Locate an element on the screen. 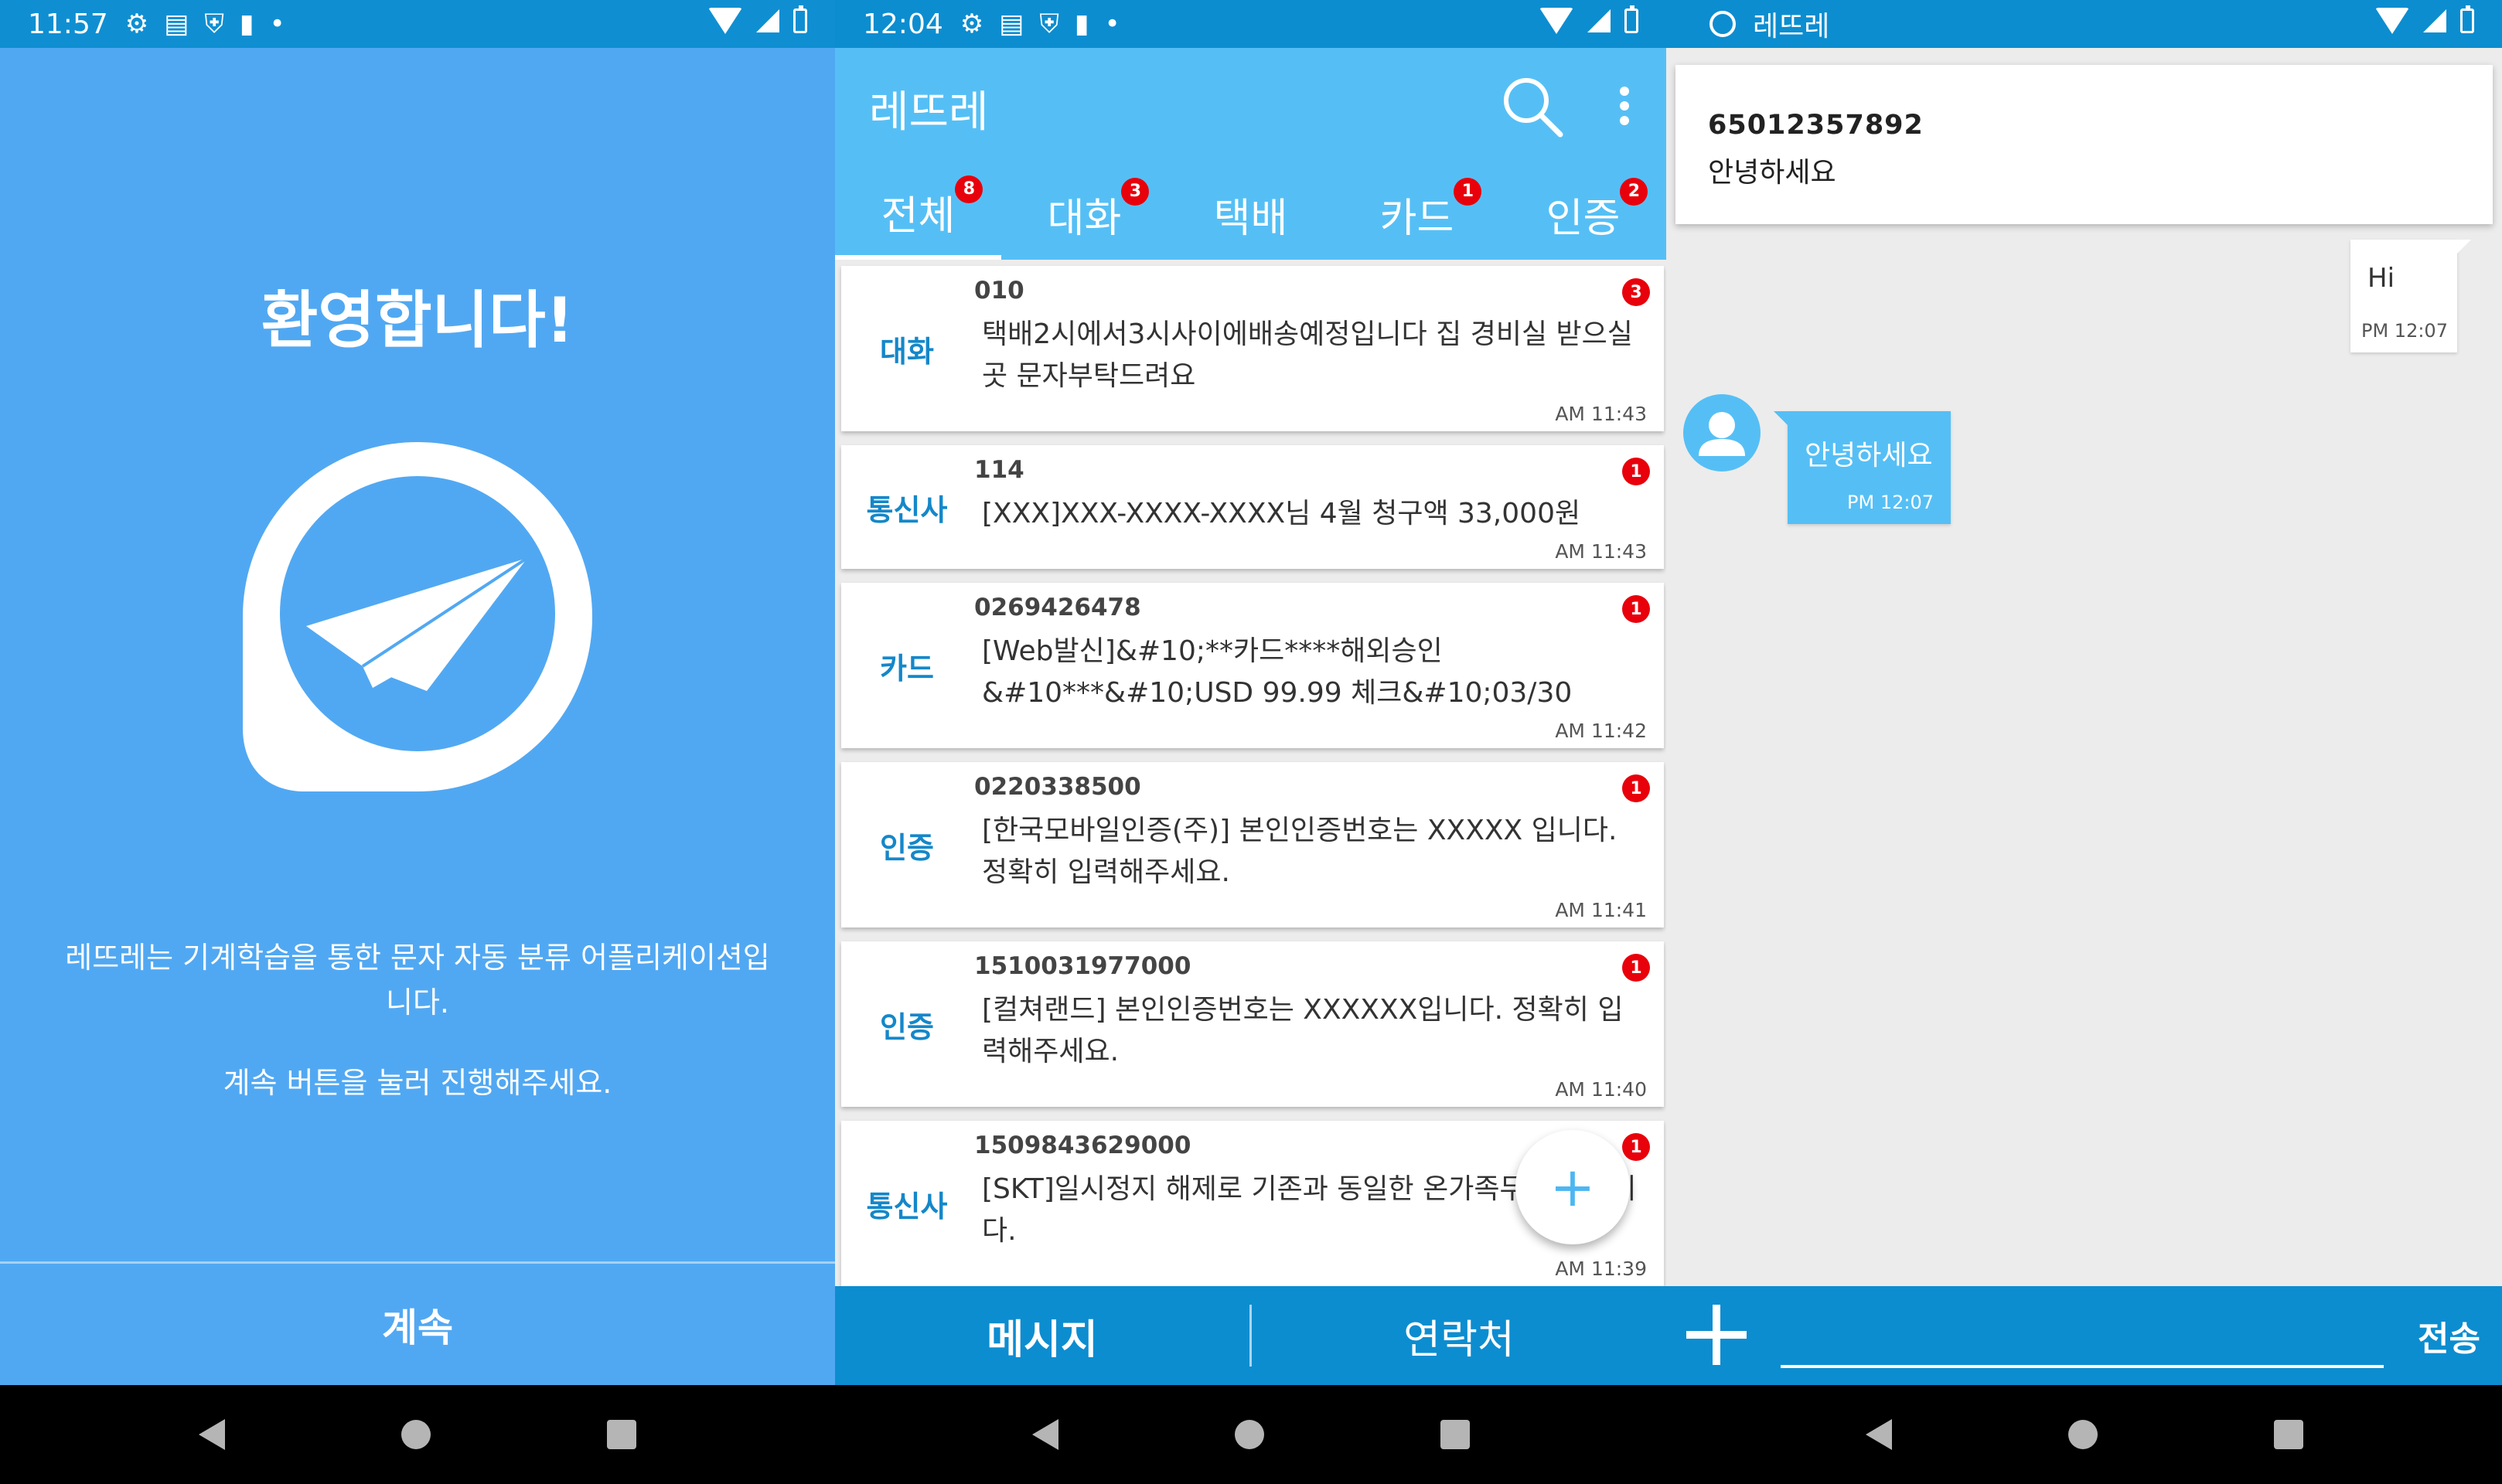 The image size is (2502, 1484). message-time: AM 11:40 is located at coordinates (1601, 1089).